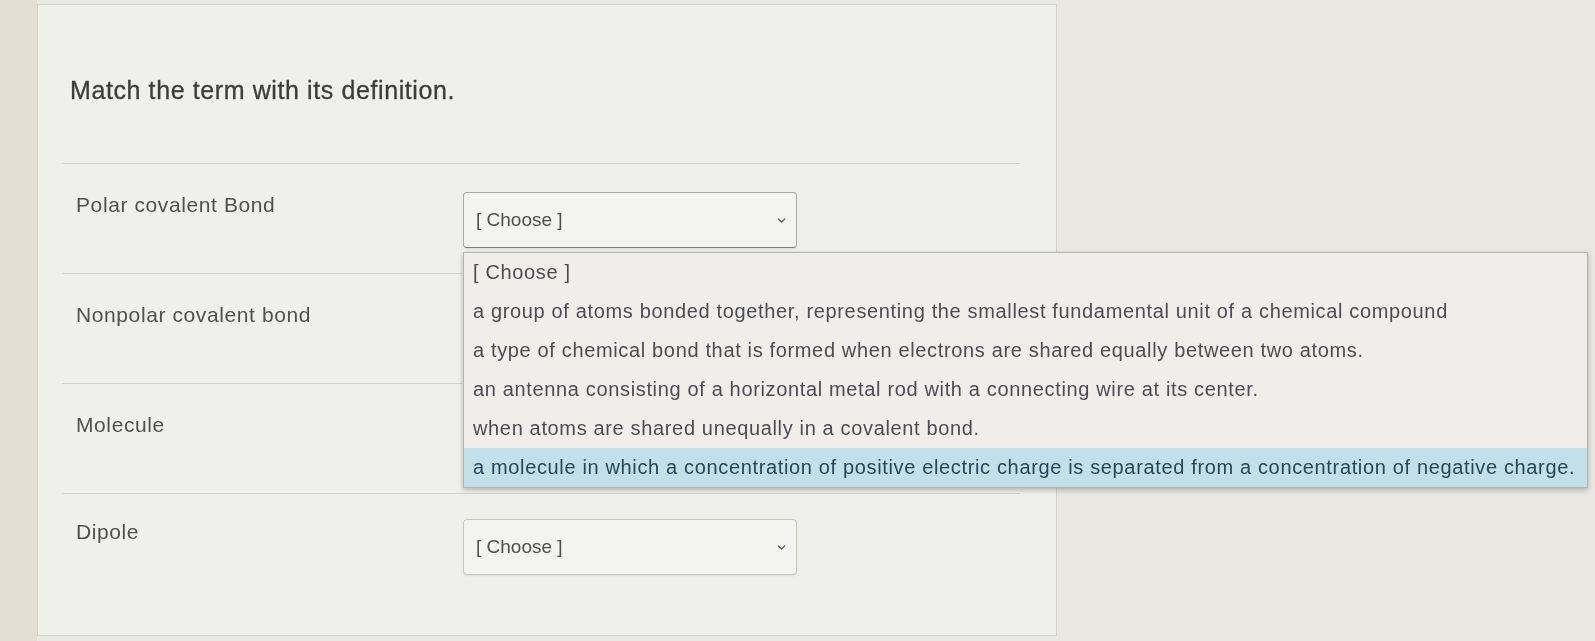  What do you see at coordinates (194, 315) in the screenshot?
I see `term-label: Nonpolar covalent bond` at bounding box center [194, 315].